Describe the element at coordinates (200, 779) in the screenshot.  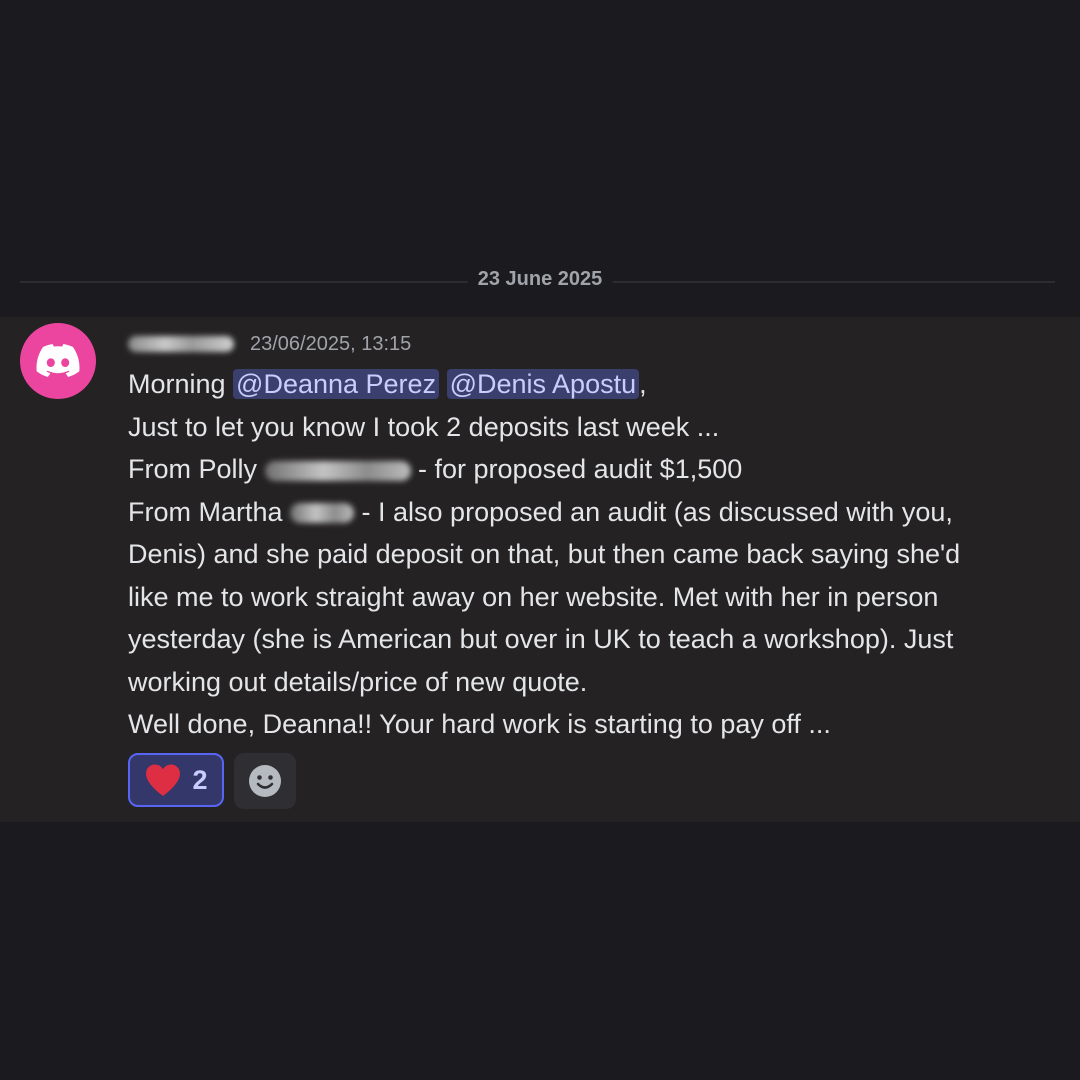
I see `reaction-count: 2` at that location.